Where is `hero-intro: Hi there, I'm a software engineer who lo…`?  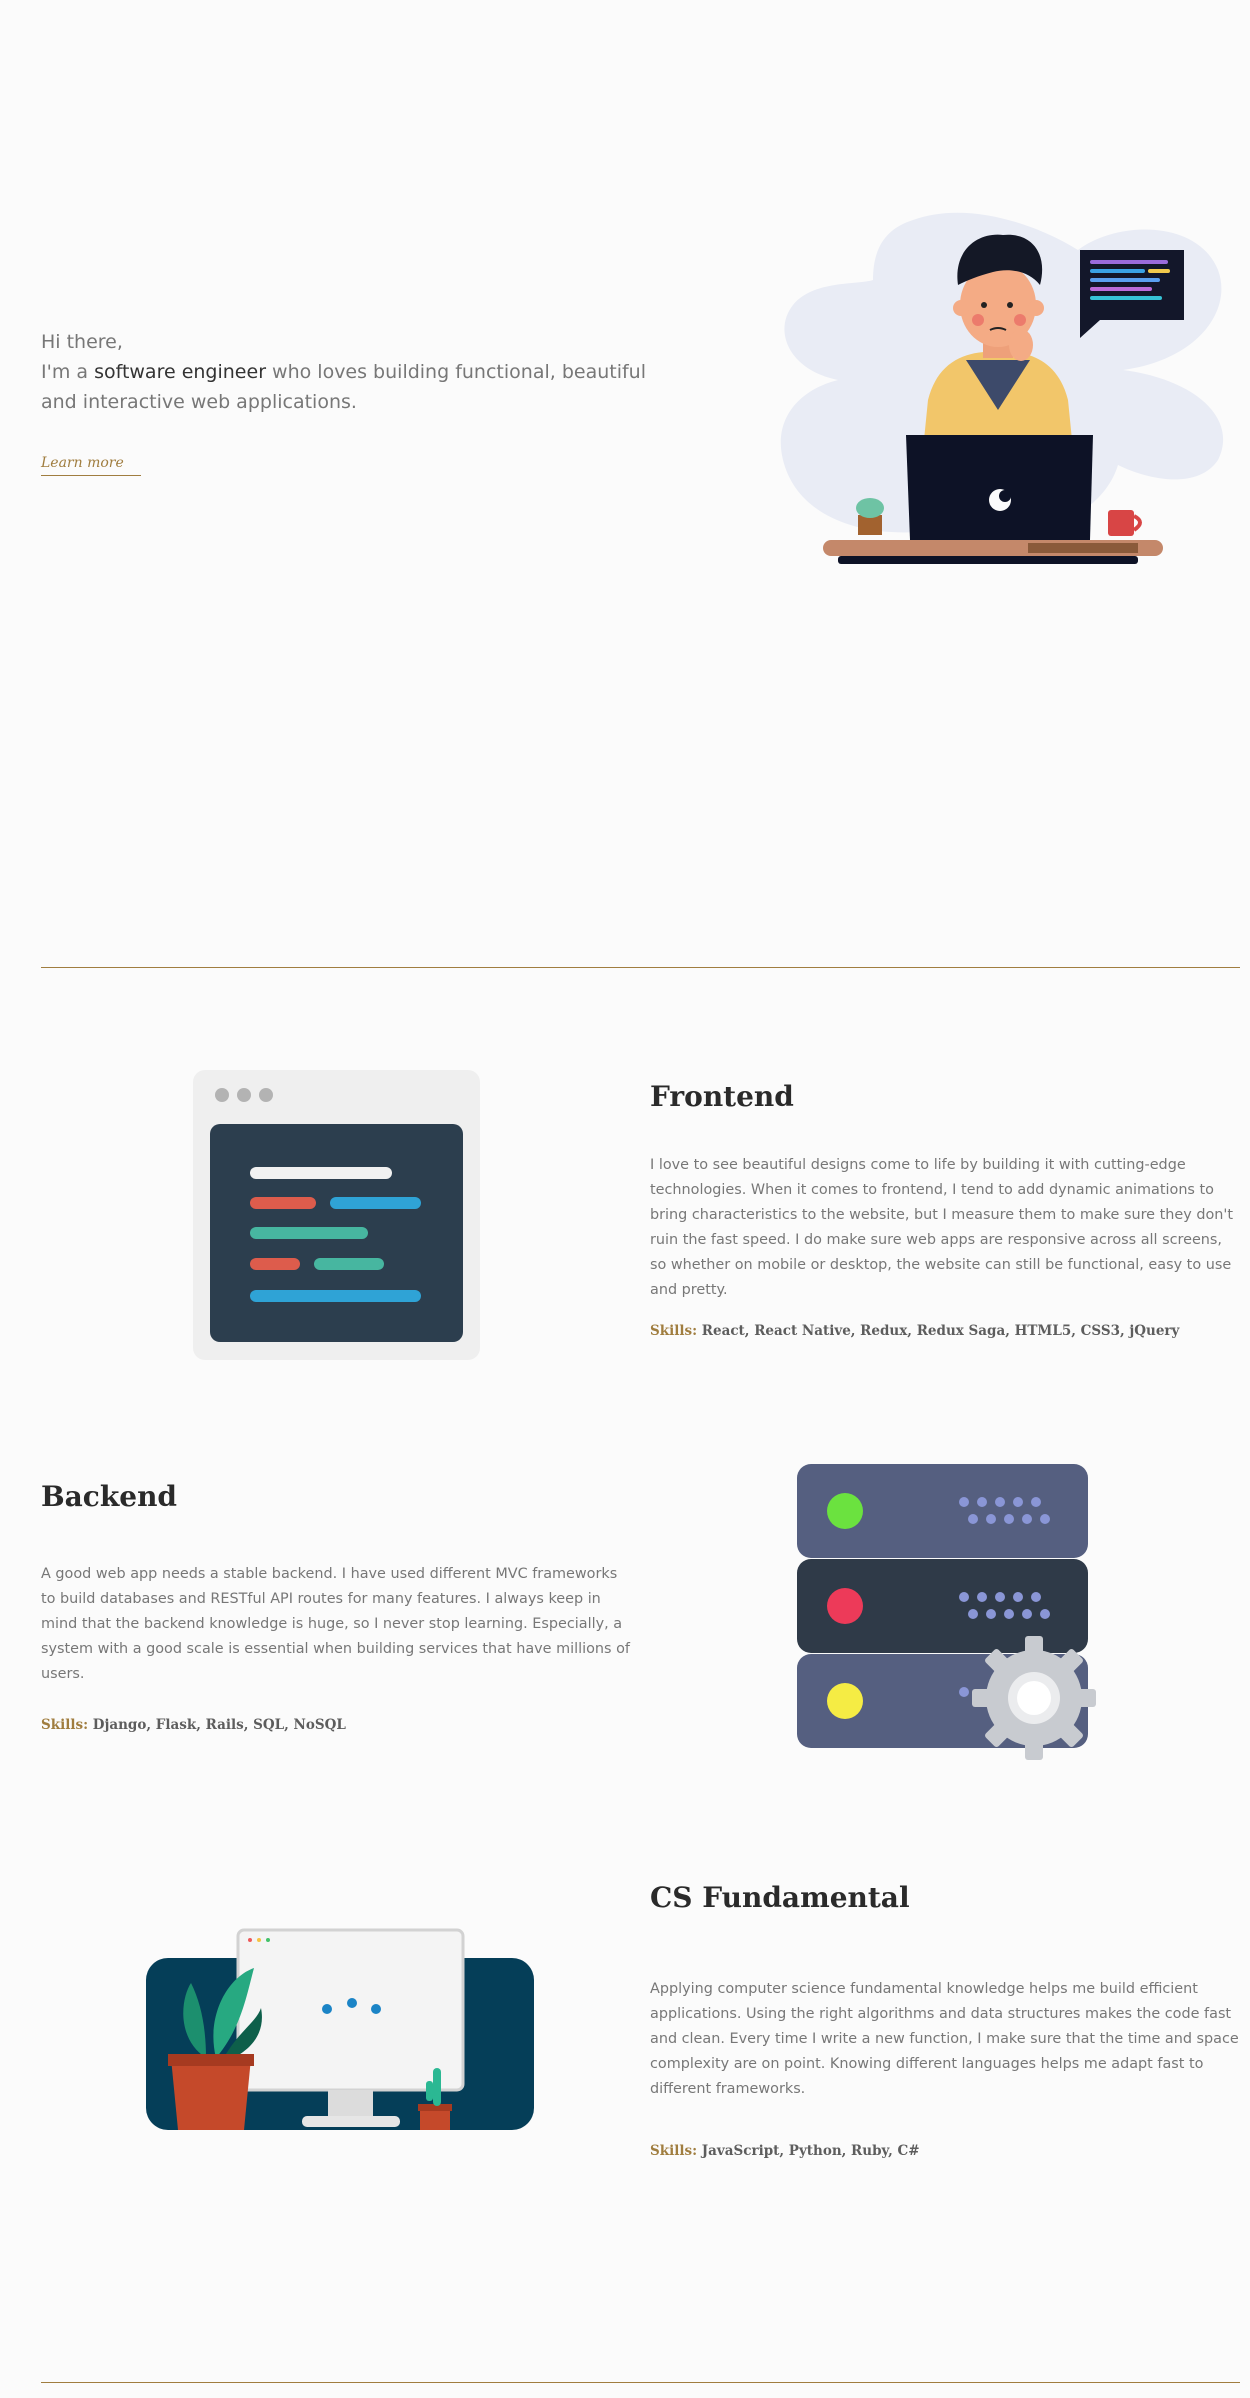 hero-intro: Hi there, I'm a software engineer who lo… is located at coordinates (351, 372).